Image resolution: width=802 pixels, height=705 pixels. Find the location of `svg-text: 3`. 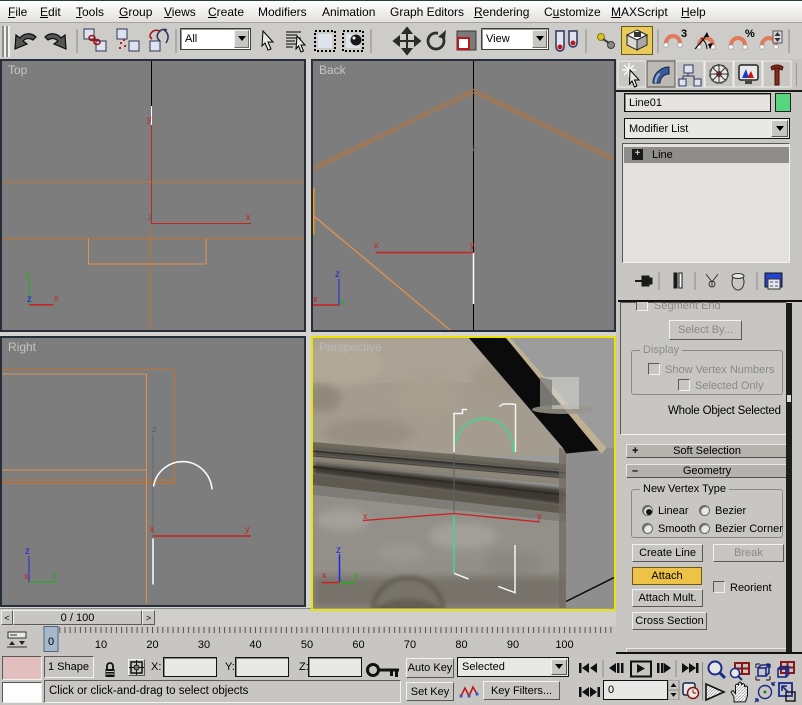

svg-text: 3 is located at coordinates (684, 34).